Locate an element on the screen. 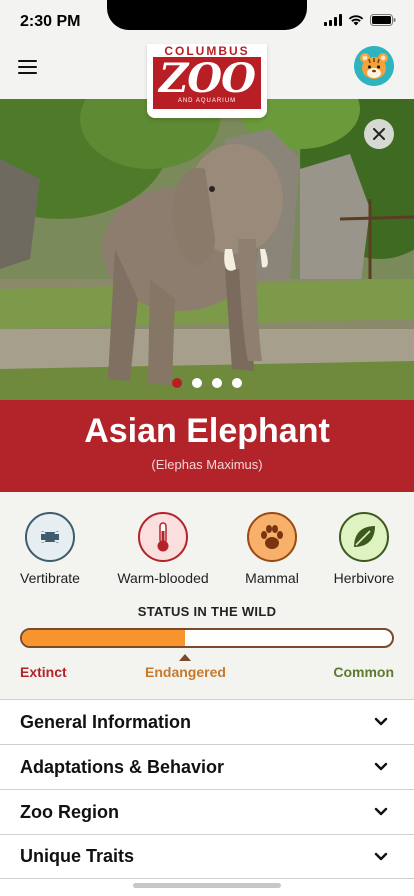 This screenshot has width=414, height=896. zoo-logo: COLUMBUS ZOO AND AQUARIUM is located at coordinates (207, 81).